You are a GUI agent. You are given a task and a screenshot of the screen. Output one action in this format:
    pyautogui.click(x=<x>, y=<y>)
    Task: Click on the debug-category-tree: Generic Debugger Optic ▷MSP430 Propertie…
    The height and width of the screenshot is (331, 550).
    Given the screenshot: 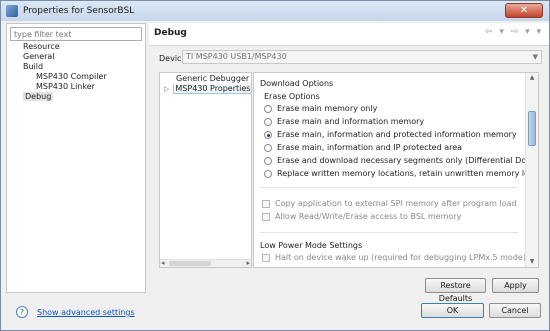 What is the action you would take?
    pyautogui.click(x=205, y=170)
    